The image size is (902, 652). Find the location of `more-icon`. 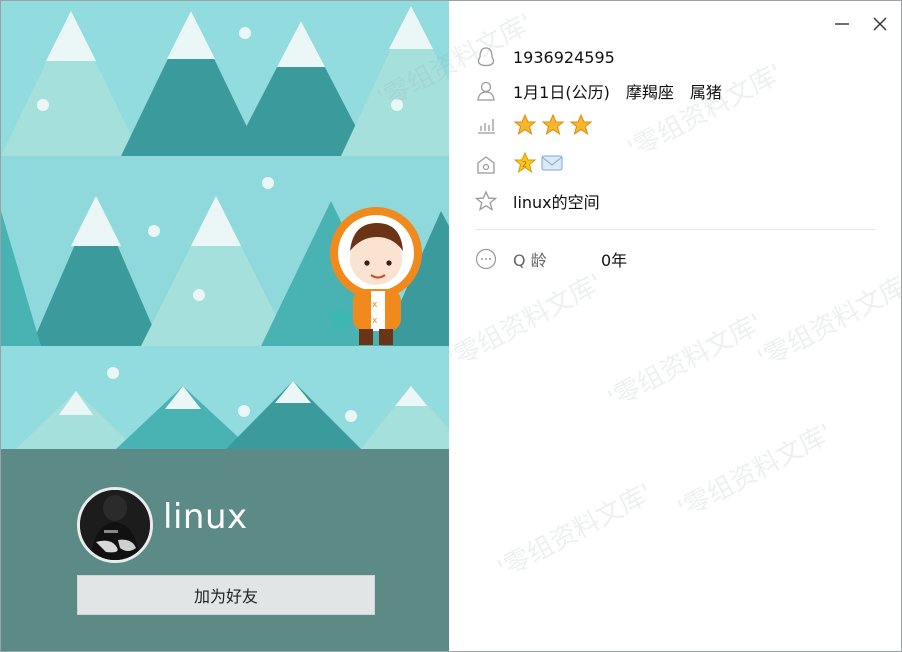

more-icon is located at coordinates (486, 259).